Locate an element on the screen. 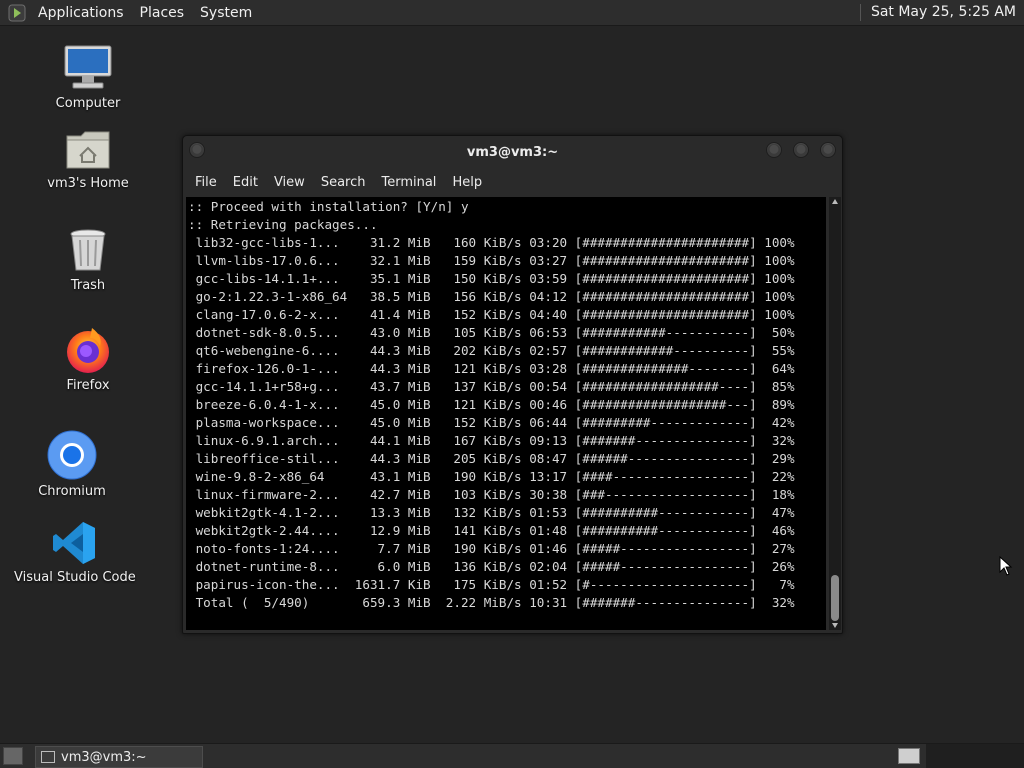 This screenshot has width=1024, height=768. maximize-button is located at coordinates (801, 150).